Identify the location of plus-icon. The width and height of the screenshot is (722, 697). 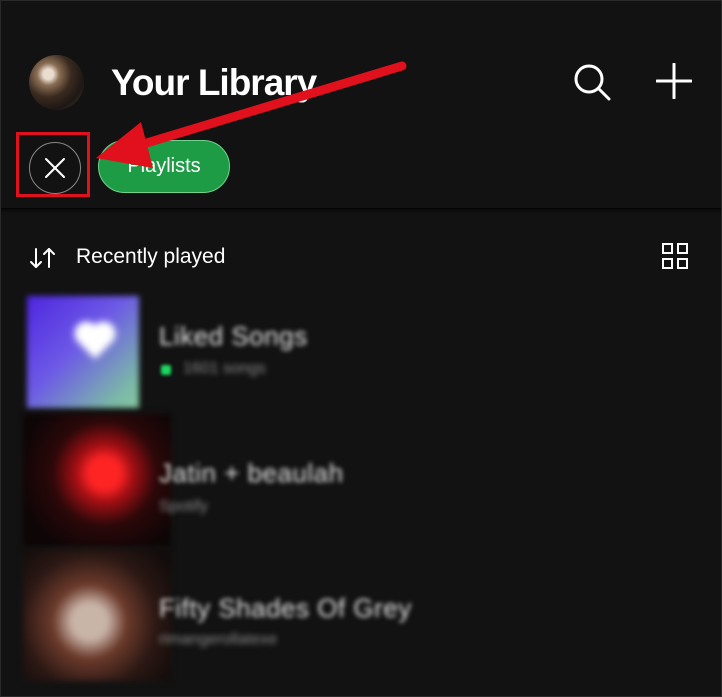
(674, 81).